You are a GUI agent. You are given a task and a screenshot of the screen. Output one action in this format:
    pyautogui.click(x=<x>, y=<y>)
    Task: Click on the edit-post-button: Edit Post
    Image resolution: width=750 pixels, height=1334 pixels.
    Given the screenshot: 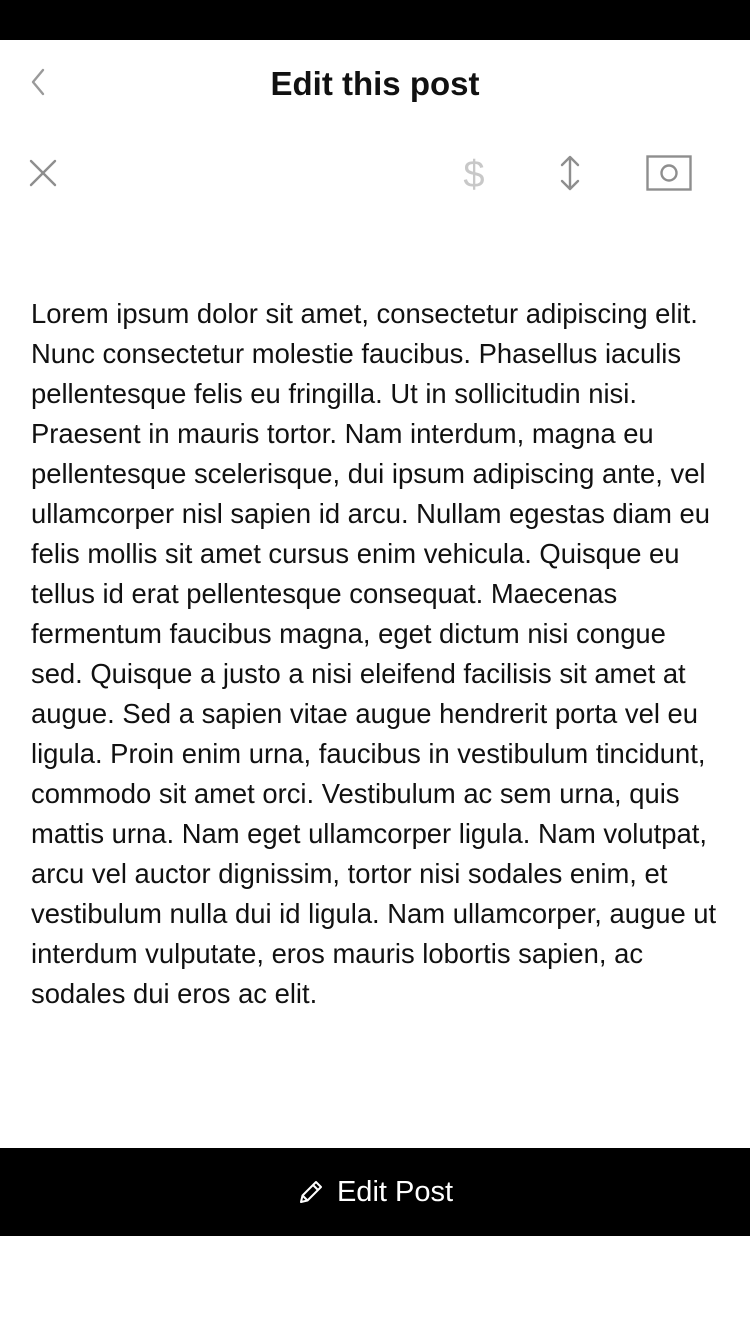 What is the action you would take?
    pyautogui.click(x=375, y=1192)
    